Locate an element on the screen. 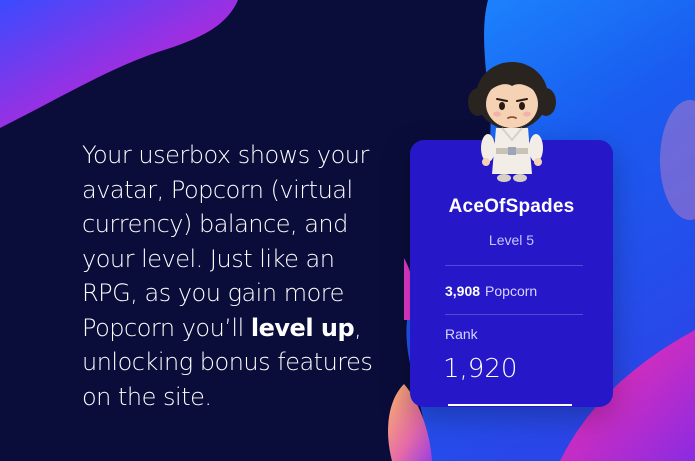  progress-bar is located at coordinates (510, 405).